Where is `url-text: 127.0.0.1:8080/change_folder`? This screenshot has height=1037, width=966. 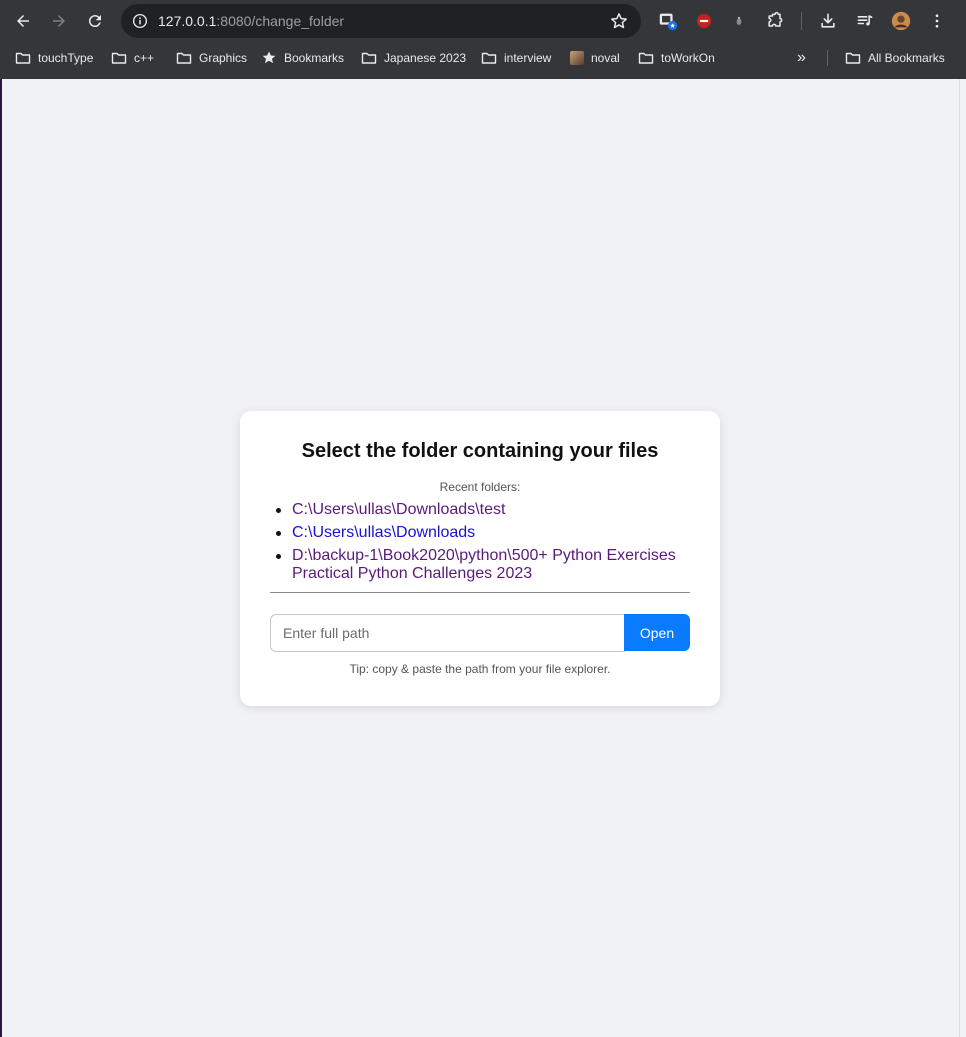 url-text: 127.0.0.1:8080/change_folder is located at coordinates (251, 21).